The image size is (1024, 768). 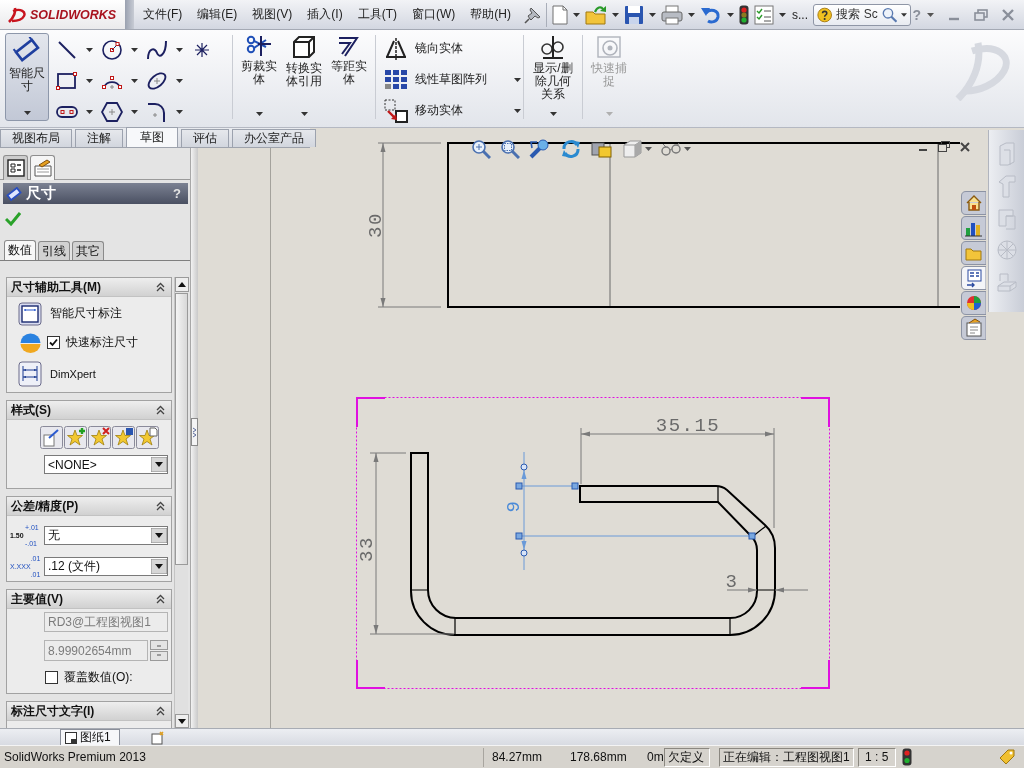 I want to click on command-tab: 注解, so click(x=99, y=138).